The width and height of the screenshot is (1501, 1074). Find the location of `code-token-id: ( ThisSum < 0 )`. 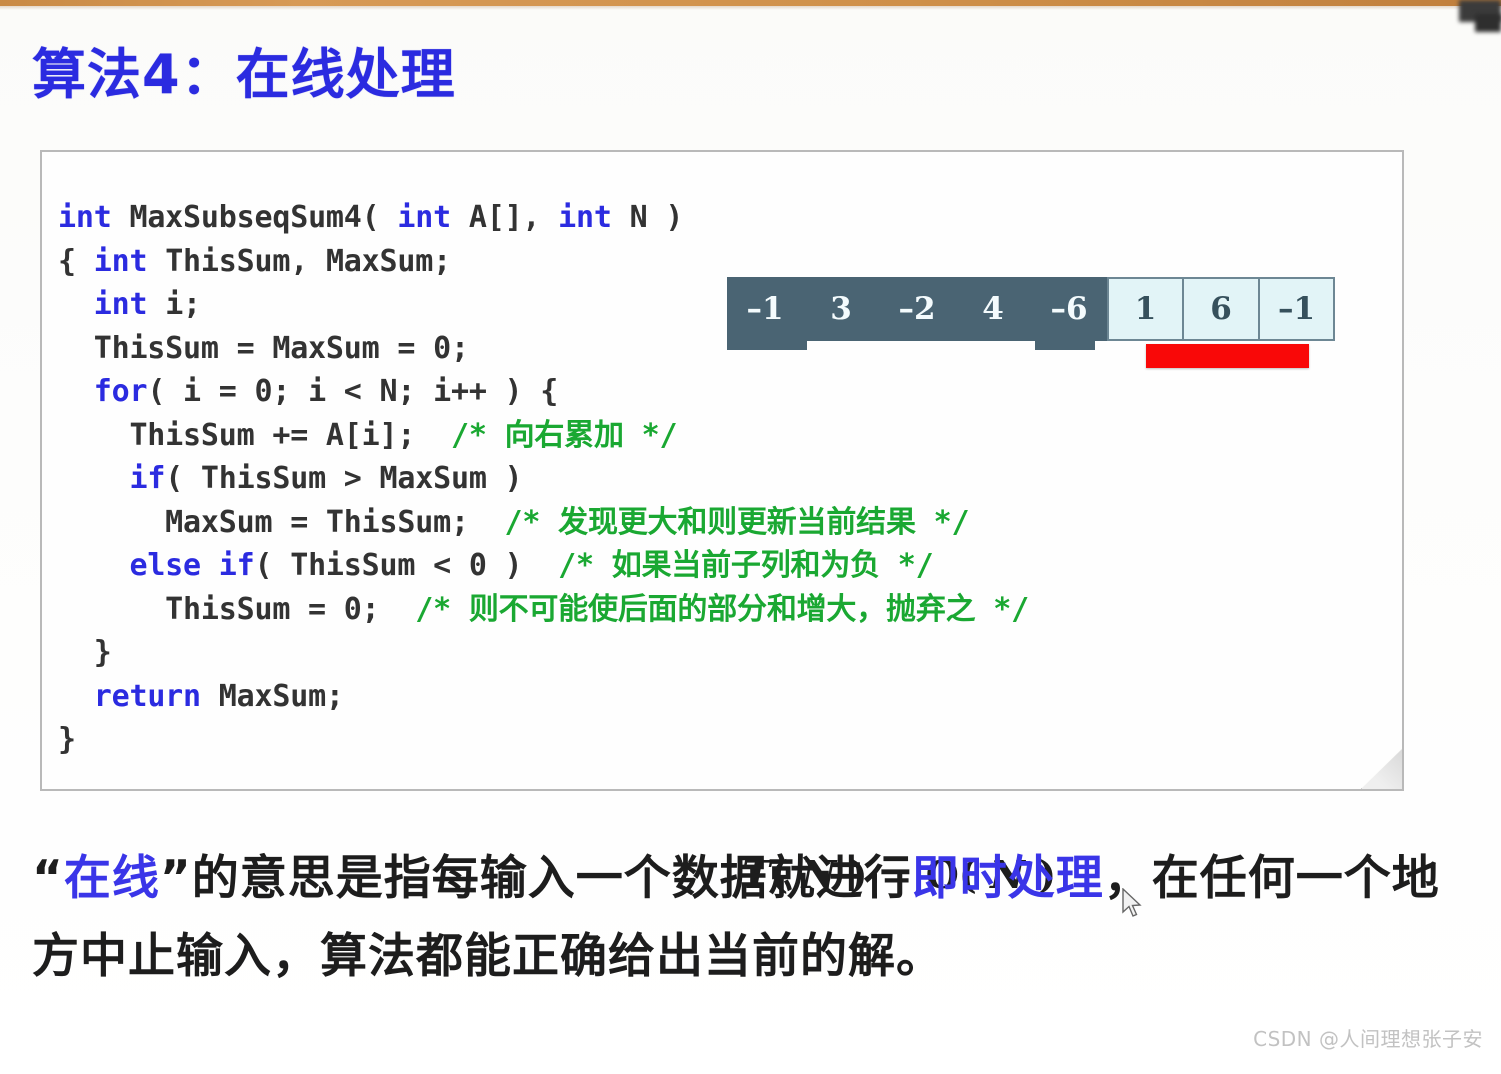

code-token-id: ( ThisSum < 0 ) is located at coordinates (406, 565).